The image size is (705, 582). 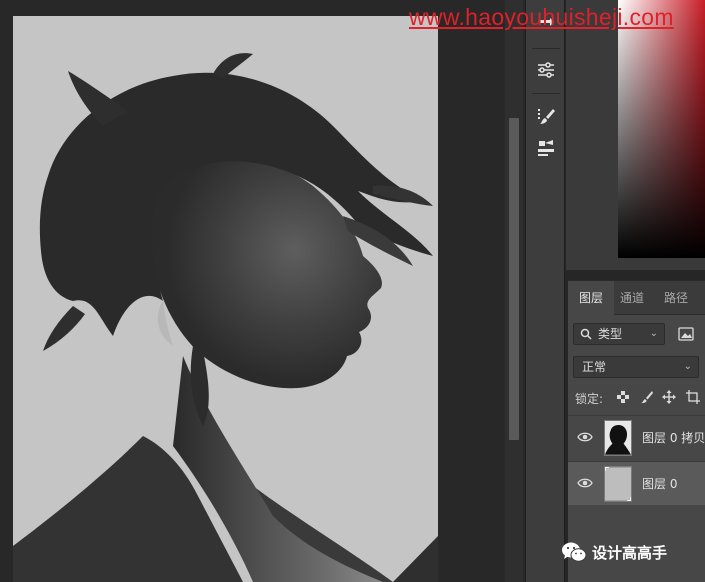 What do you see at coordinates (673, 438) in the screenshot?
I see `layer-name: 图层 0 拷贝` at bounding box center [673, 438].